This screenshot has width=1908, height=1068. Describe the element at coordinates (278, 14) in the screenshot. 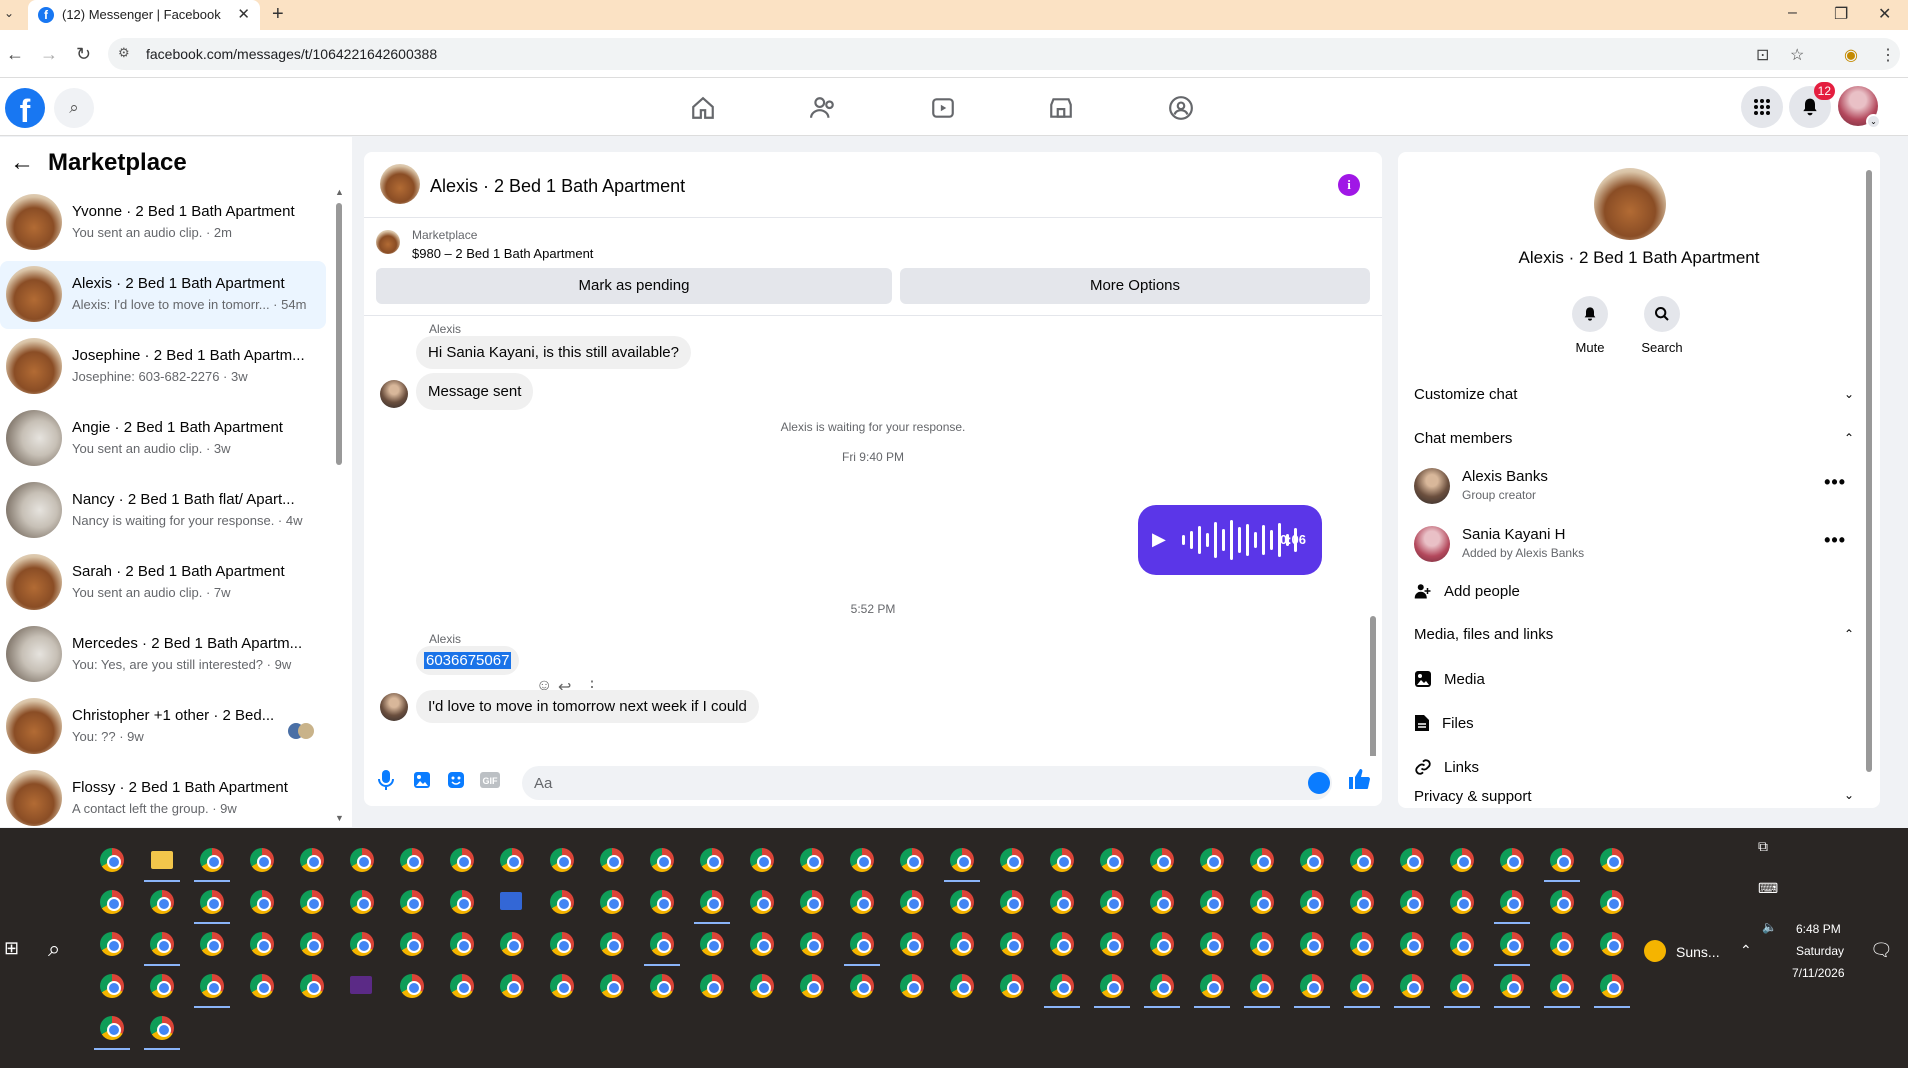

I see `new-tab-icon: +` at that location.